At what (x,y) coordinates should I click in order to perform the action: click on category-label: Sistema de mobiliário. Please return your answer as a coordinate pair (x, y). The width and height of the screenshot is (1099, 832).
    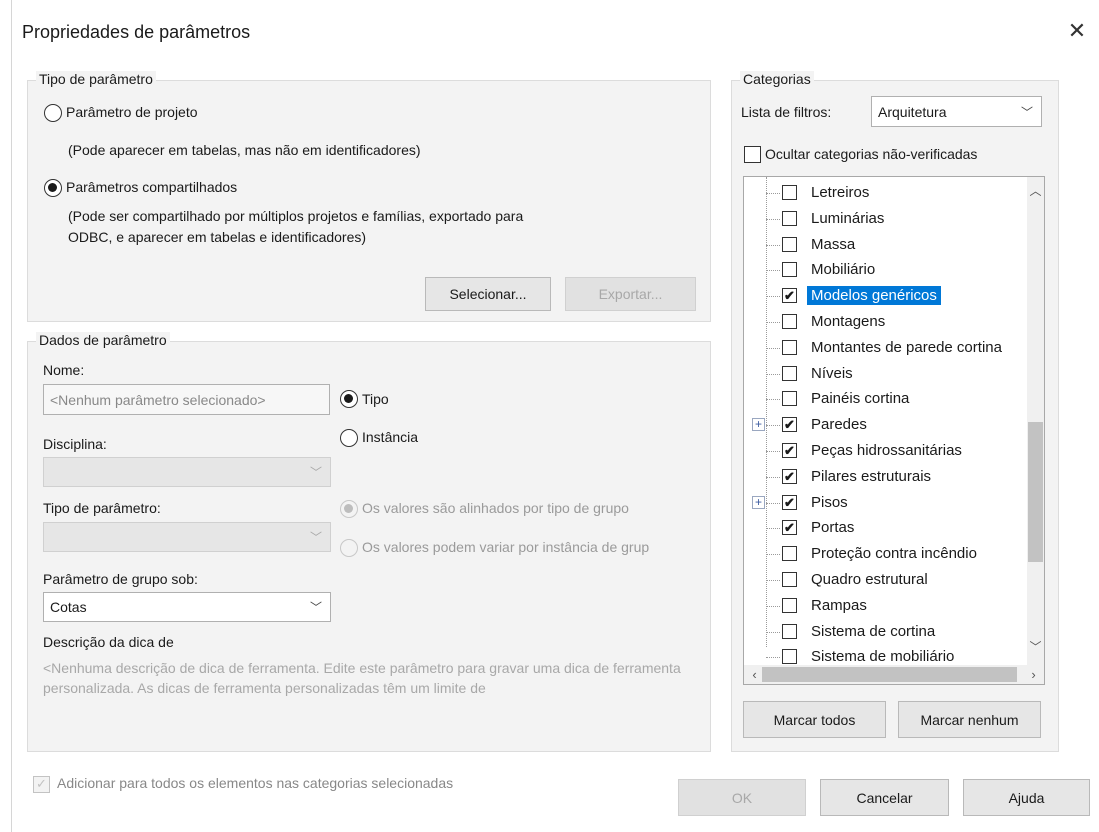
    Looking at the image, I should click on (882, 656).